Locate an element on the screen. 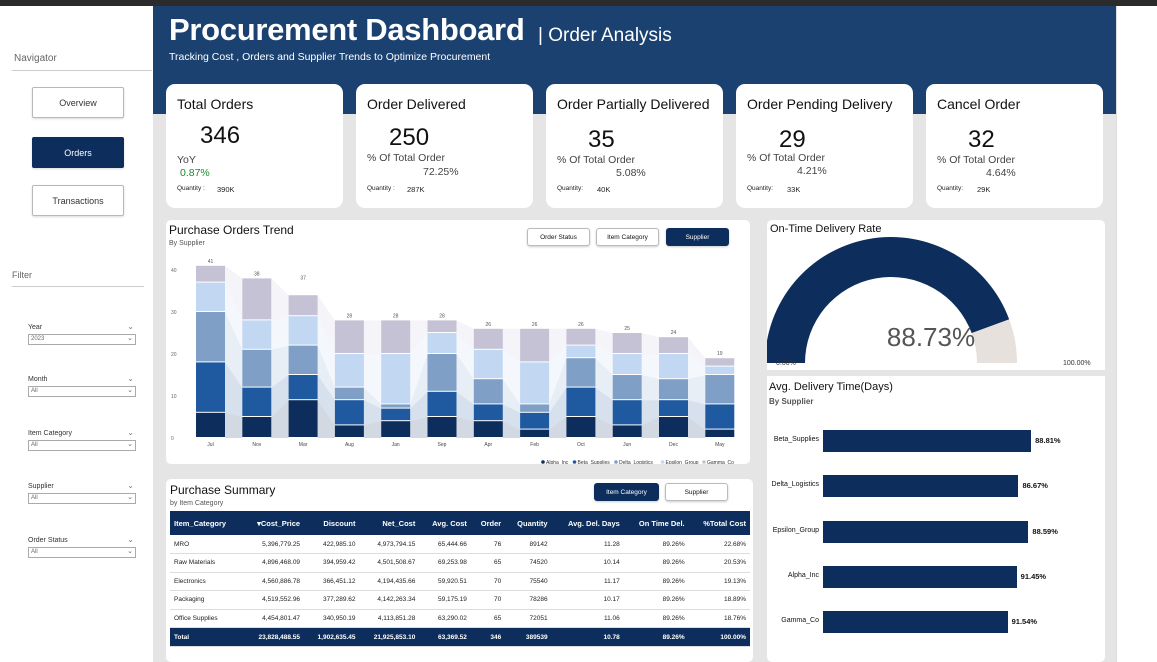 This screenshot has width=1157, height=662. bar-total-label: 37 is located at coordinates (303, 279).